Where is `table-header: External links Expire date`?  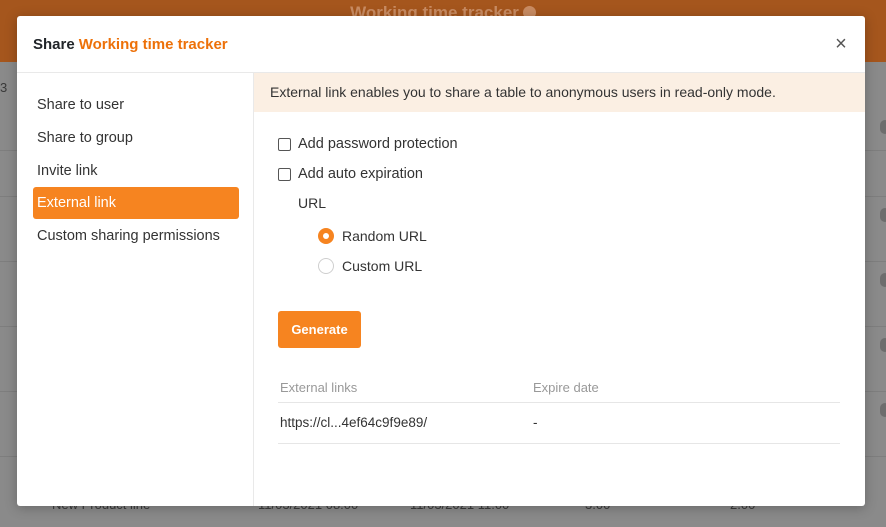 table-header: External links Expire date is located at coordinates (559, 388).